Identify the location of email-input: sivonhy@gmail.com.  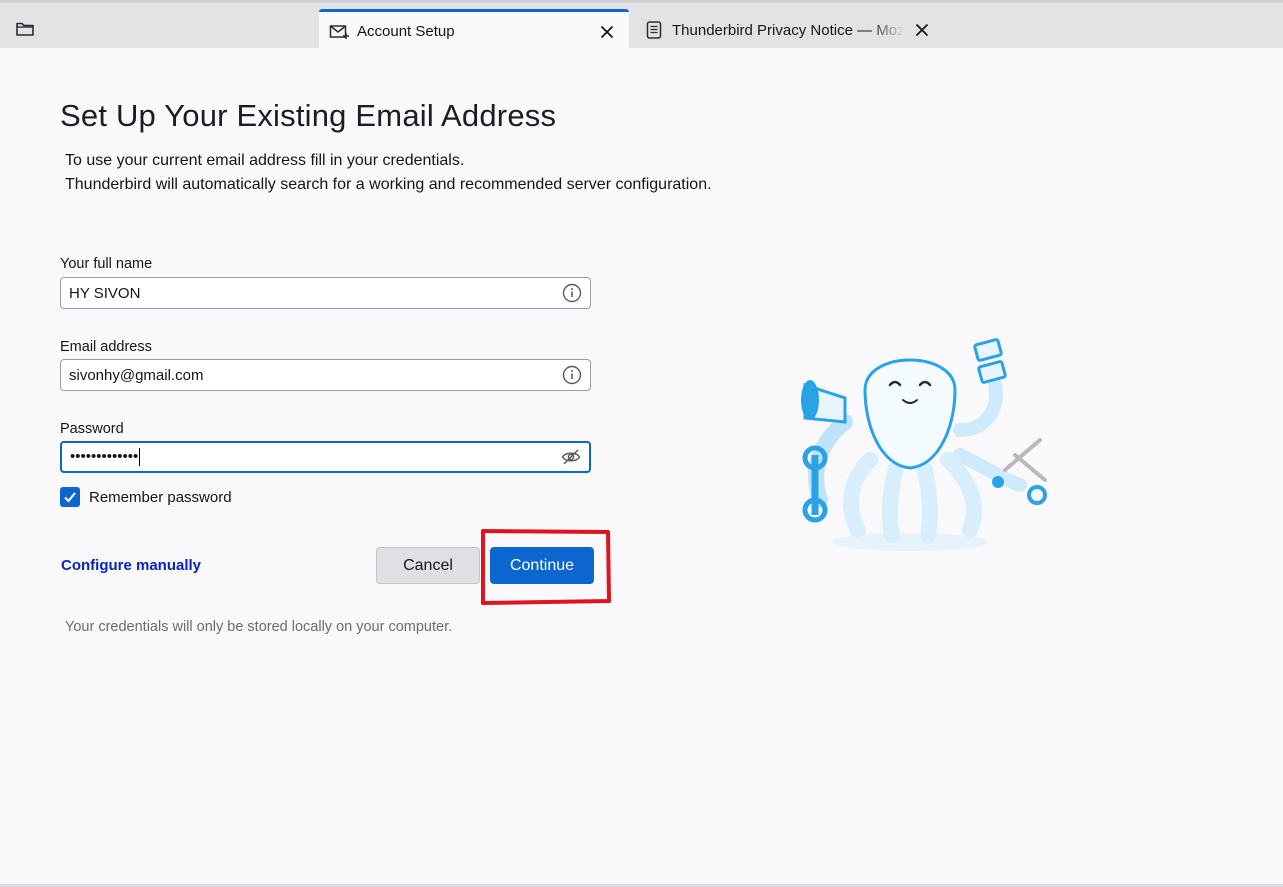
(325, 375).